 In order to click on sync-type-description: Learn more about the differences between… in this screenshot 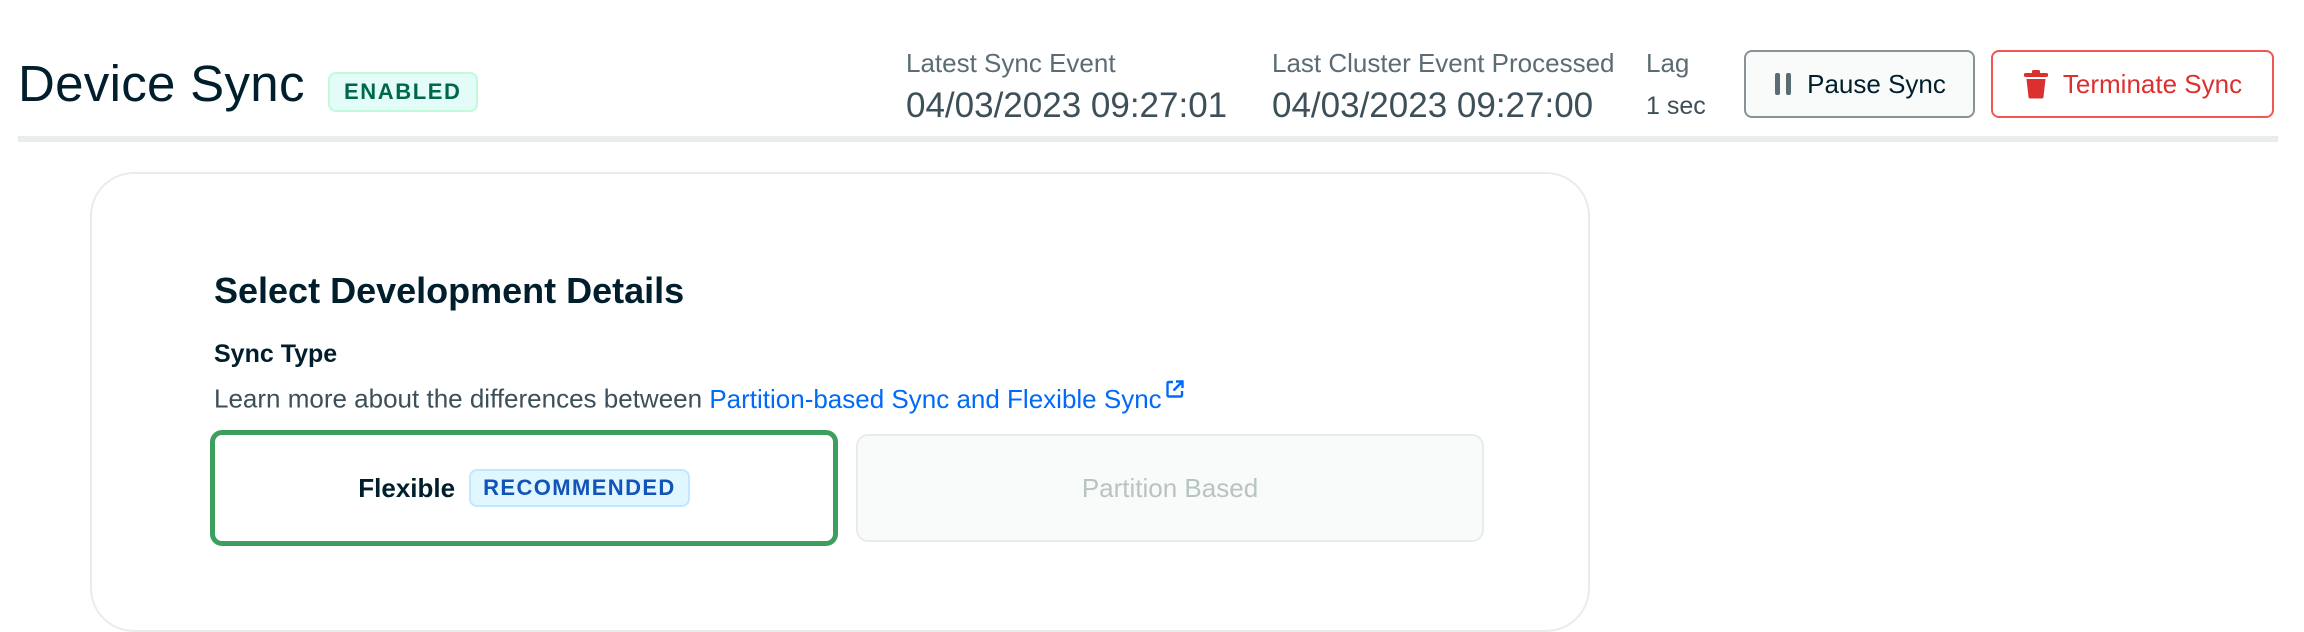, I will do `click(699, 397)`.